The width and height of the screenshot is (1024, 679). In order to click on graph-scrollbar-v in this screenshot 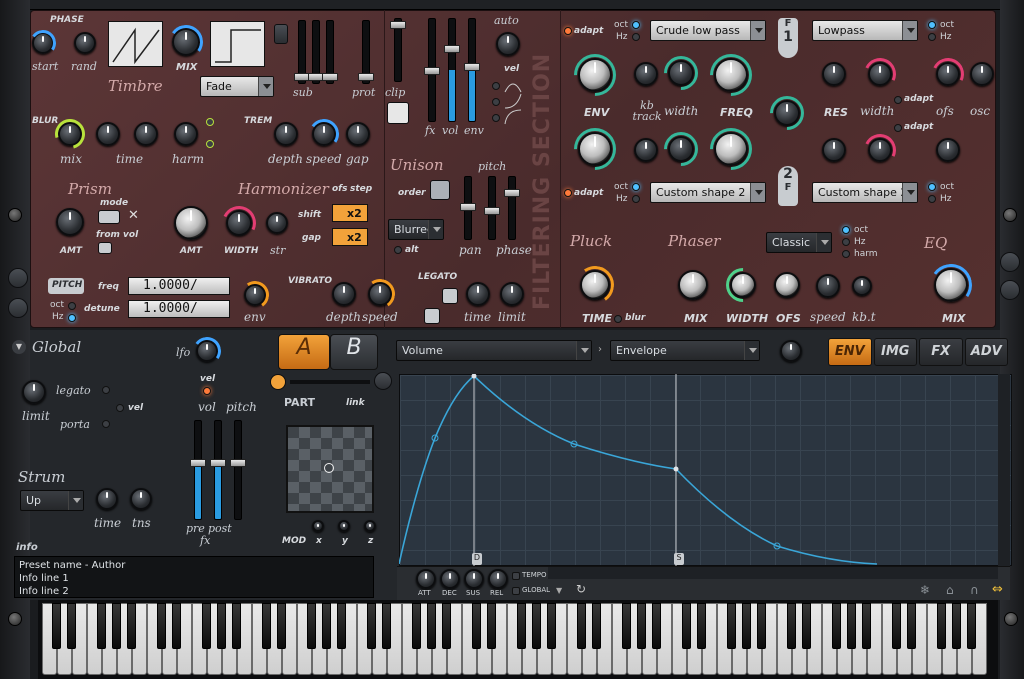, I will do `click(1004, 470)`.